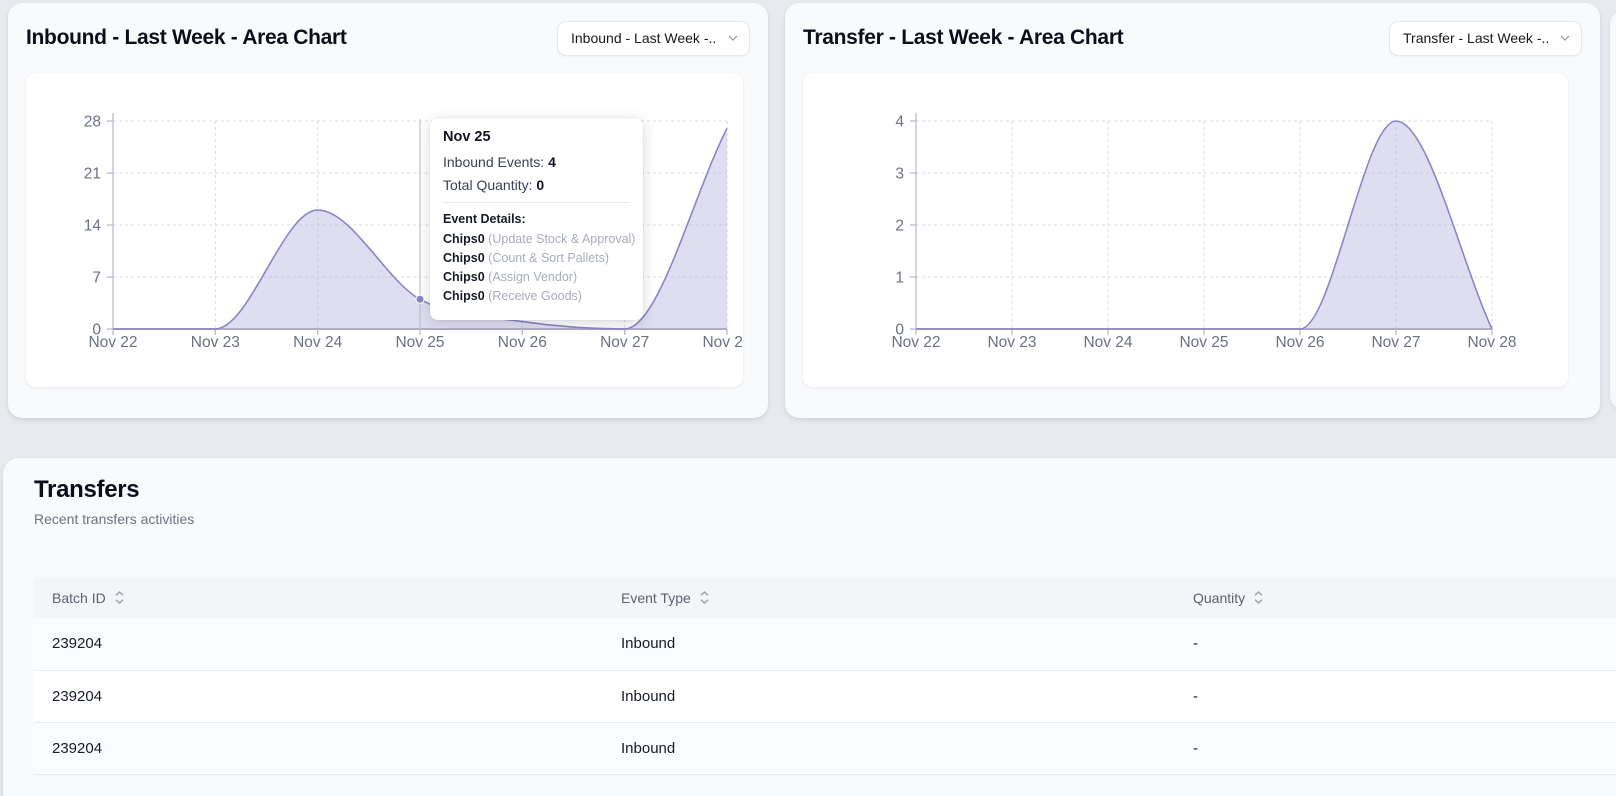  I want to click on inbound-range-select: Inbound - Last Week -.., so click(653, 38).